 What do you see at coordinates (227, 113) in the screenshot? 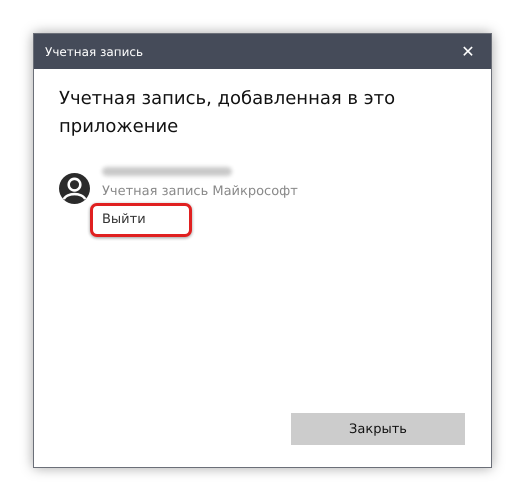
I see `dialog-heading: Учетная запись, добавленная в это приложение` at bounding box center [227, 113].